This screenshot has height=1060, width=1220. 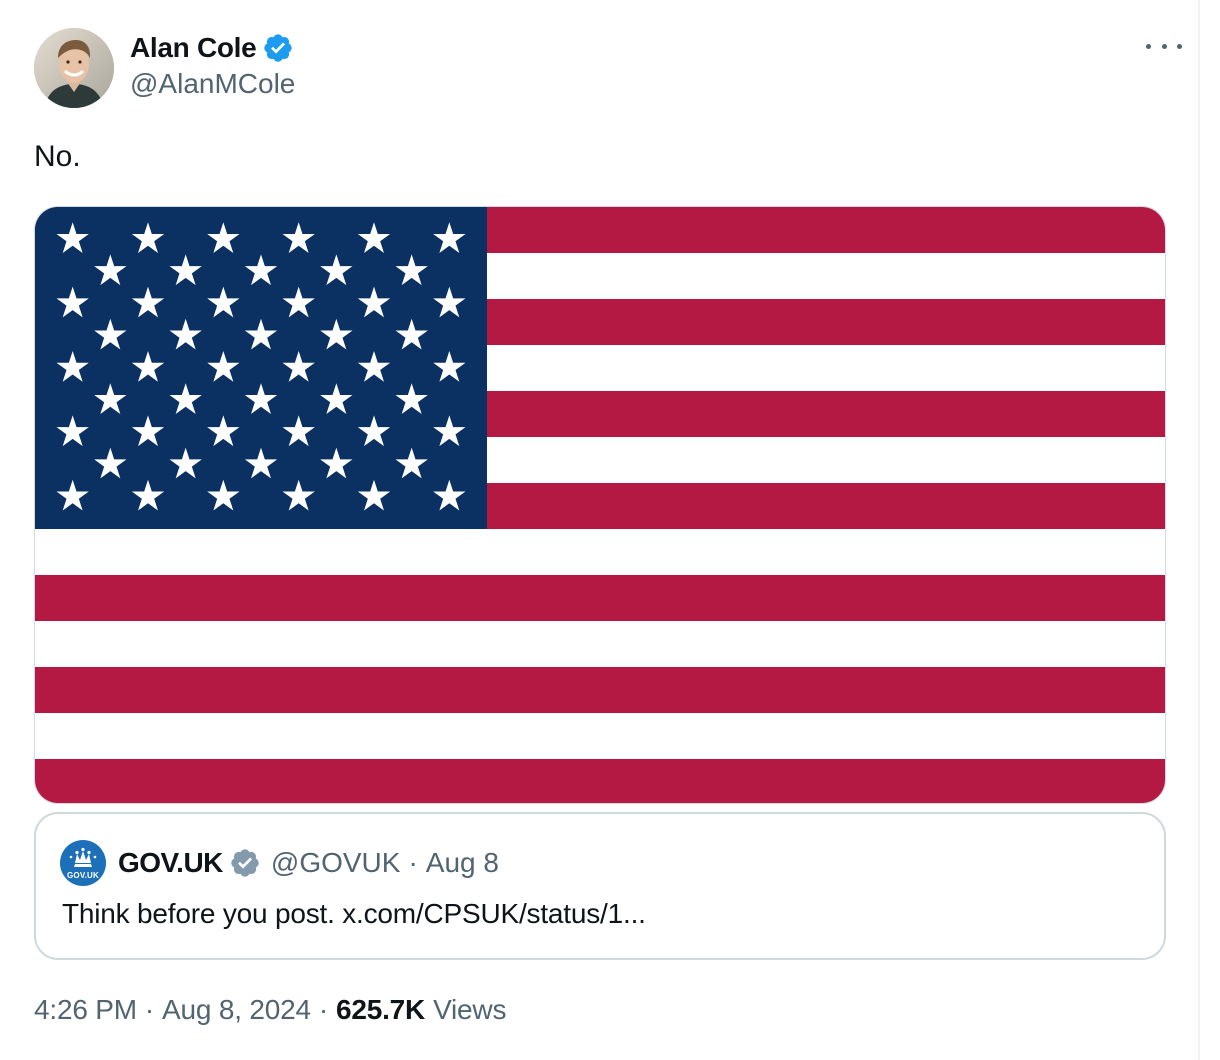 I want to click on views-label: Views, so click(x=470, y=1009).